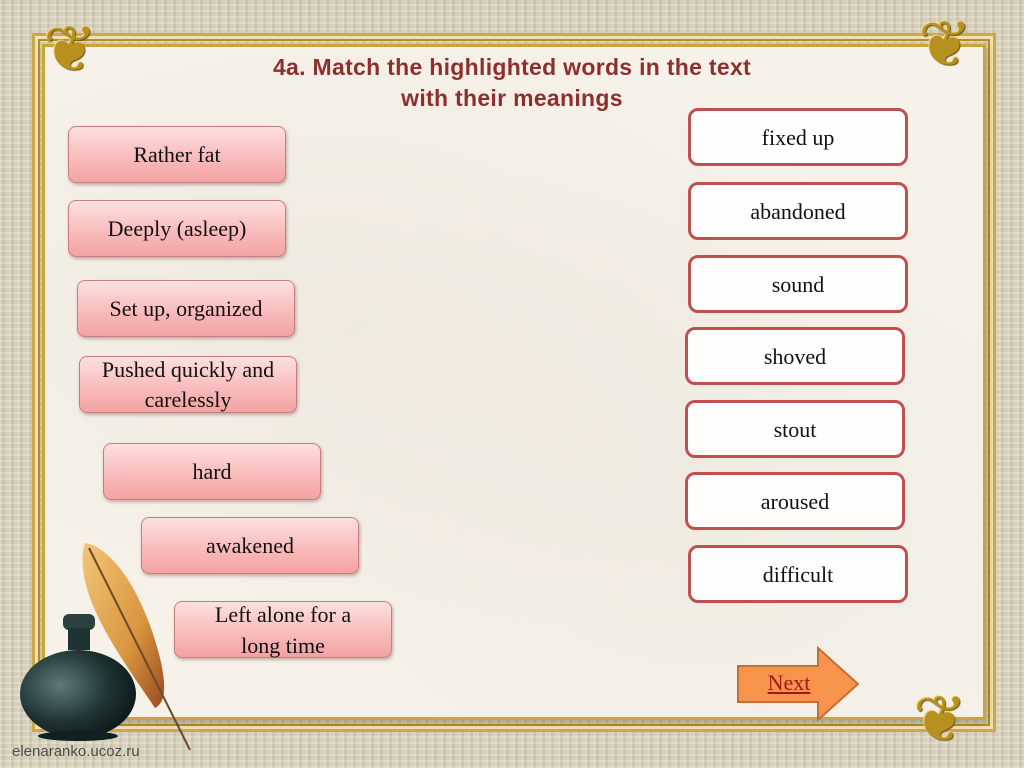 The height and width of the screenshot is (768, 1024). I want to click on meaning-label: Left alone for a long time, so click(283, 629).